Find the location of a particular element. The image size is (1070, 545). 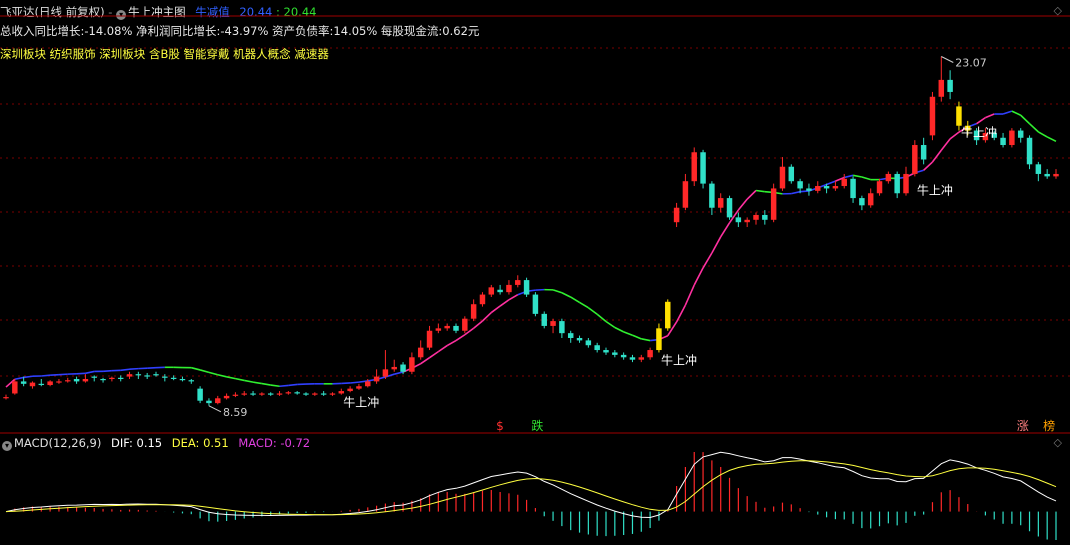

event-marker: 跌 is located at coordinates (537, 425).